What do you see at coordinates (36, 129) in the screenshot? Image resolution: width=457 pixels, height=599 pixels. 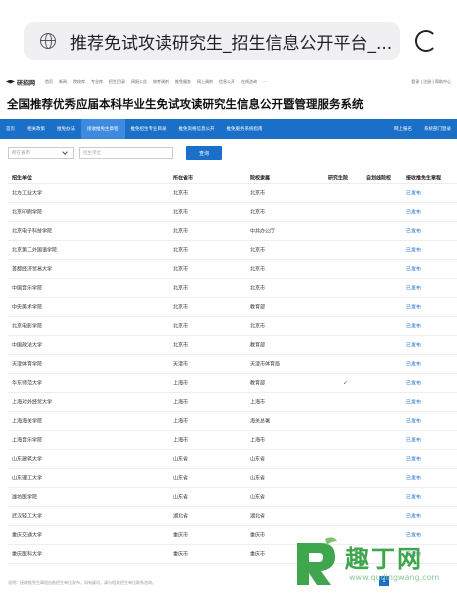 I see `menu-item: 相关政策` at bounding box center [36, 129].